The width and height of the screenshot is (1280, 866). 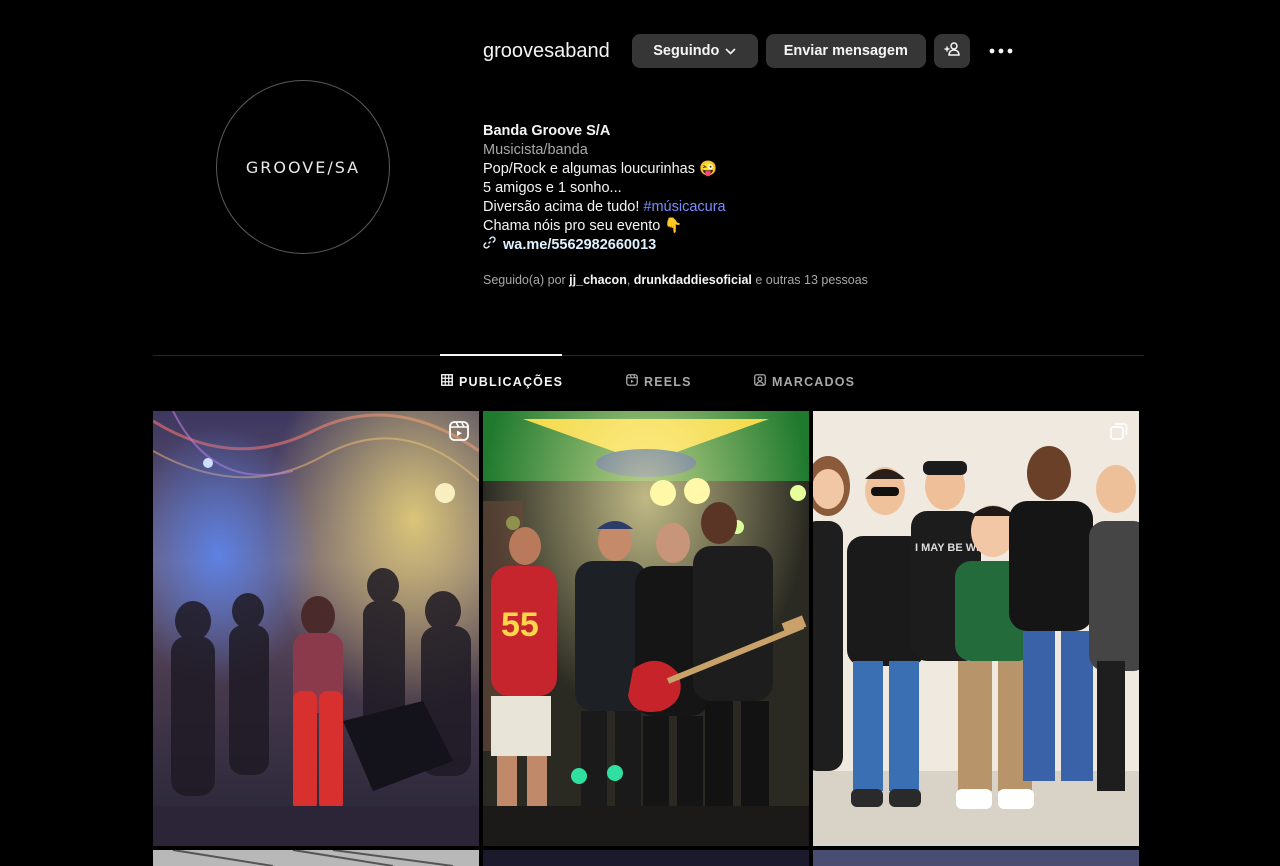 I want to click on send-message-label: Enviar mensagem, so click(x=845, y=51).